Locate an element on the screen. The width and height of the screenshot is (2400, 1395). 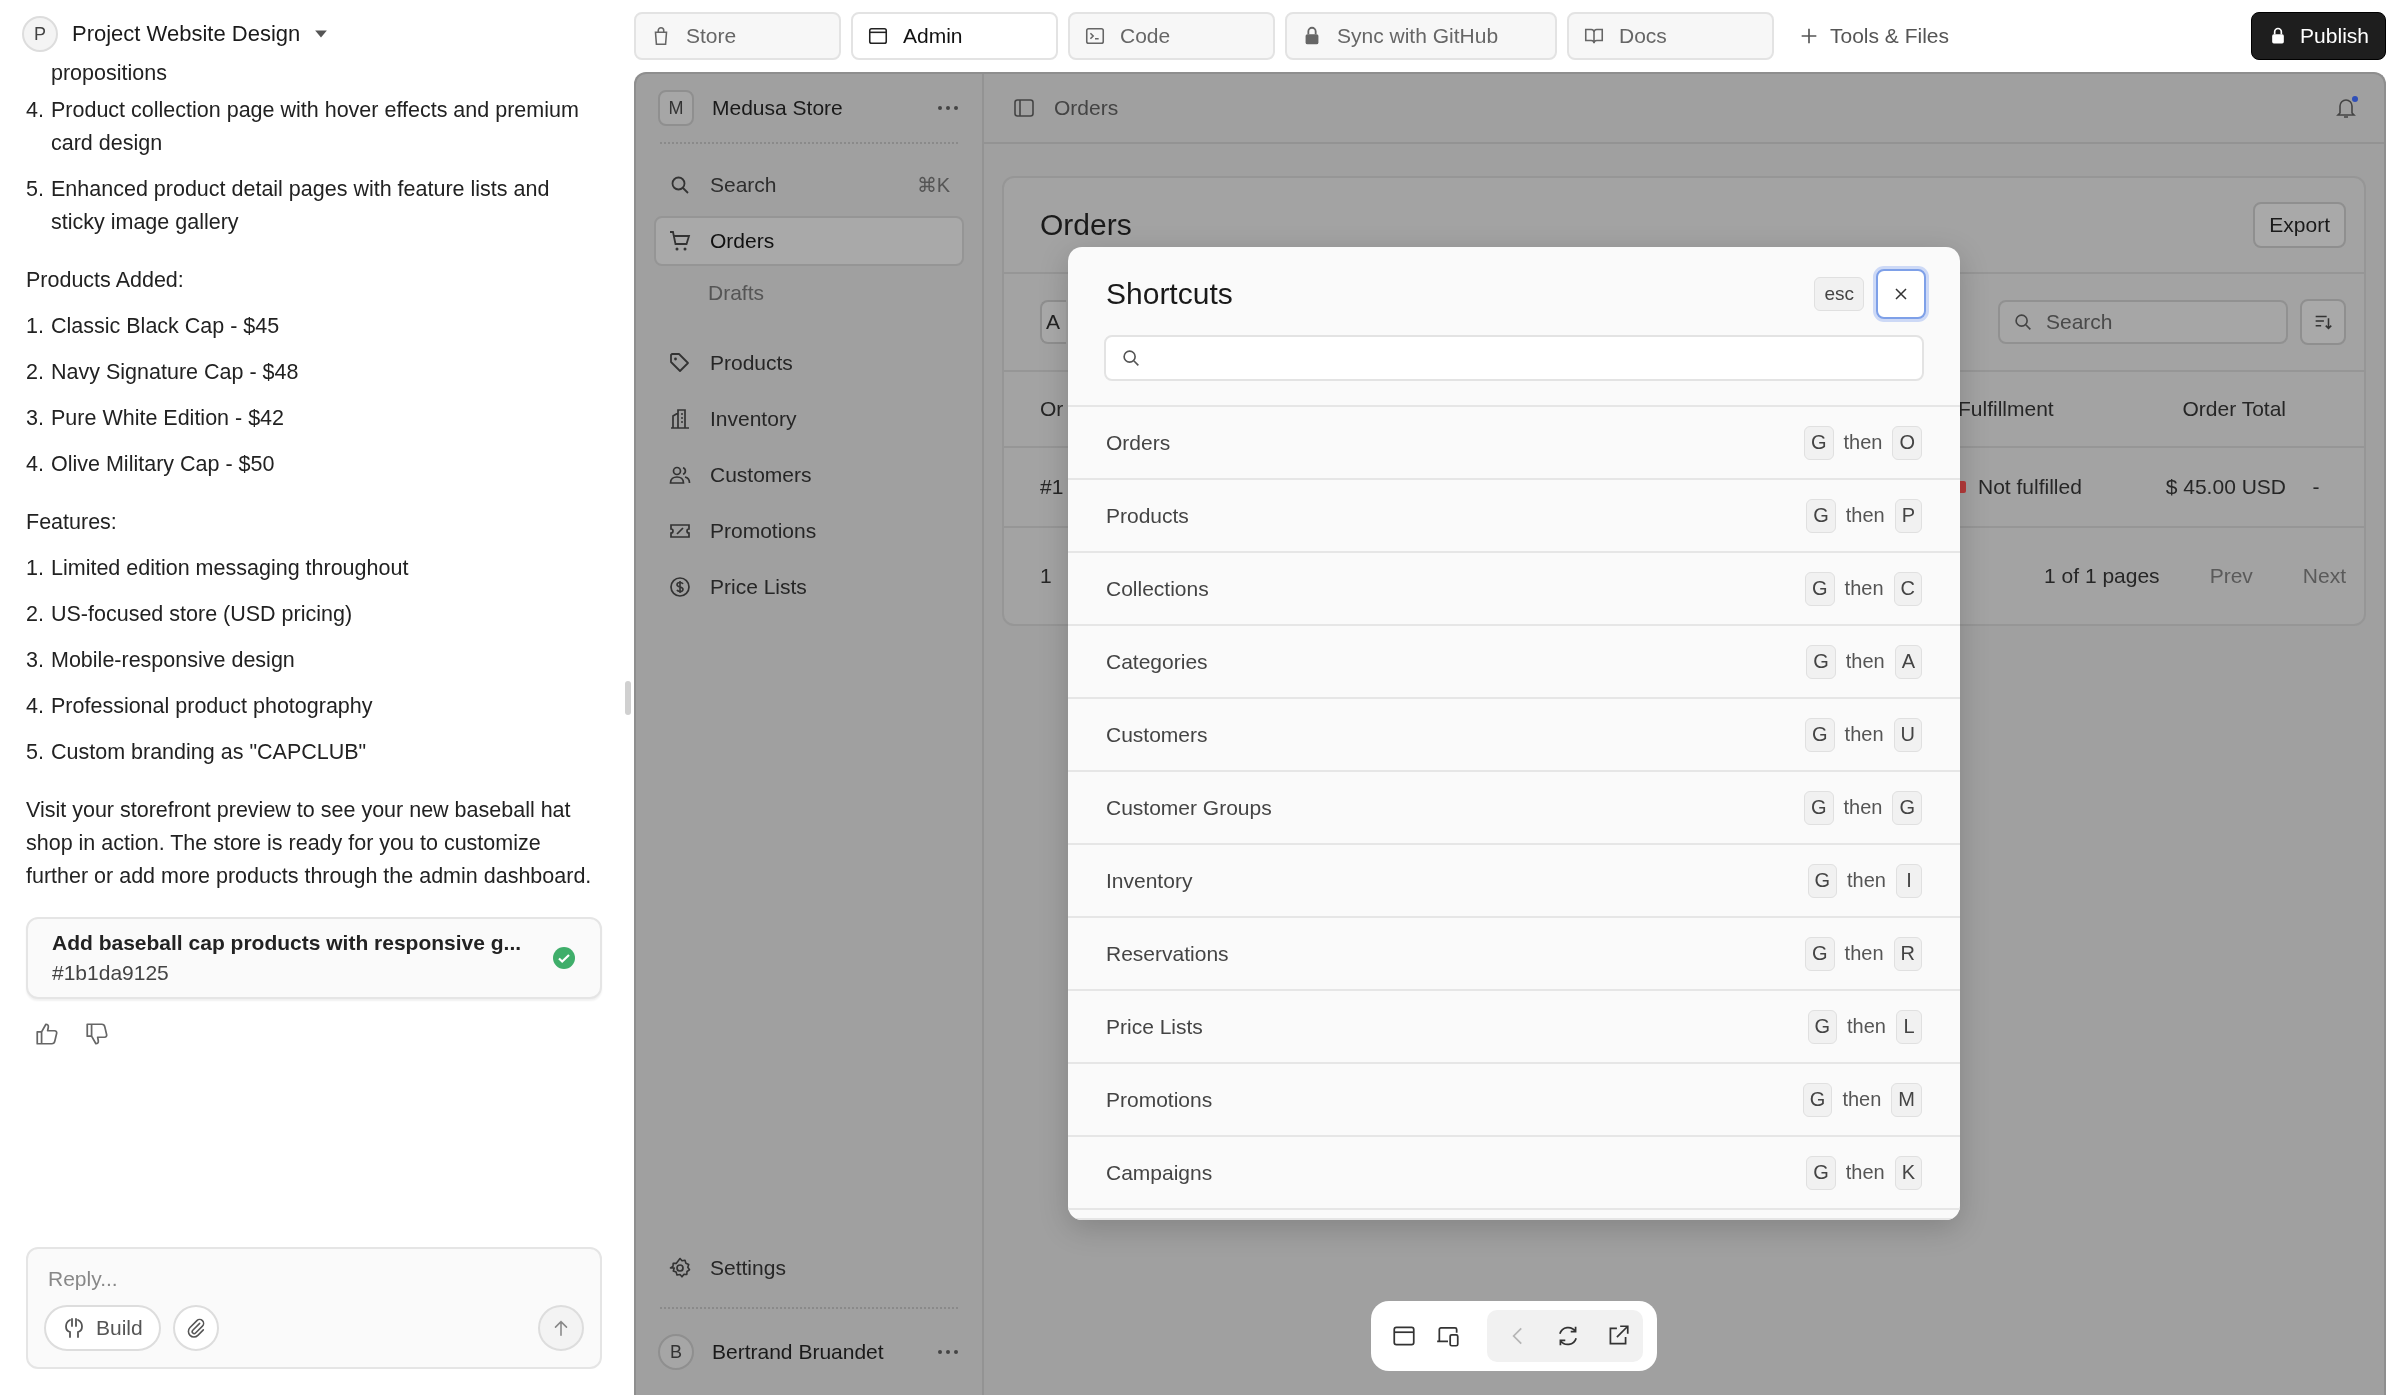
key-hint: U is located at coordinates (1907, 734).